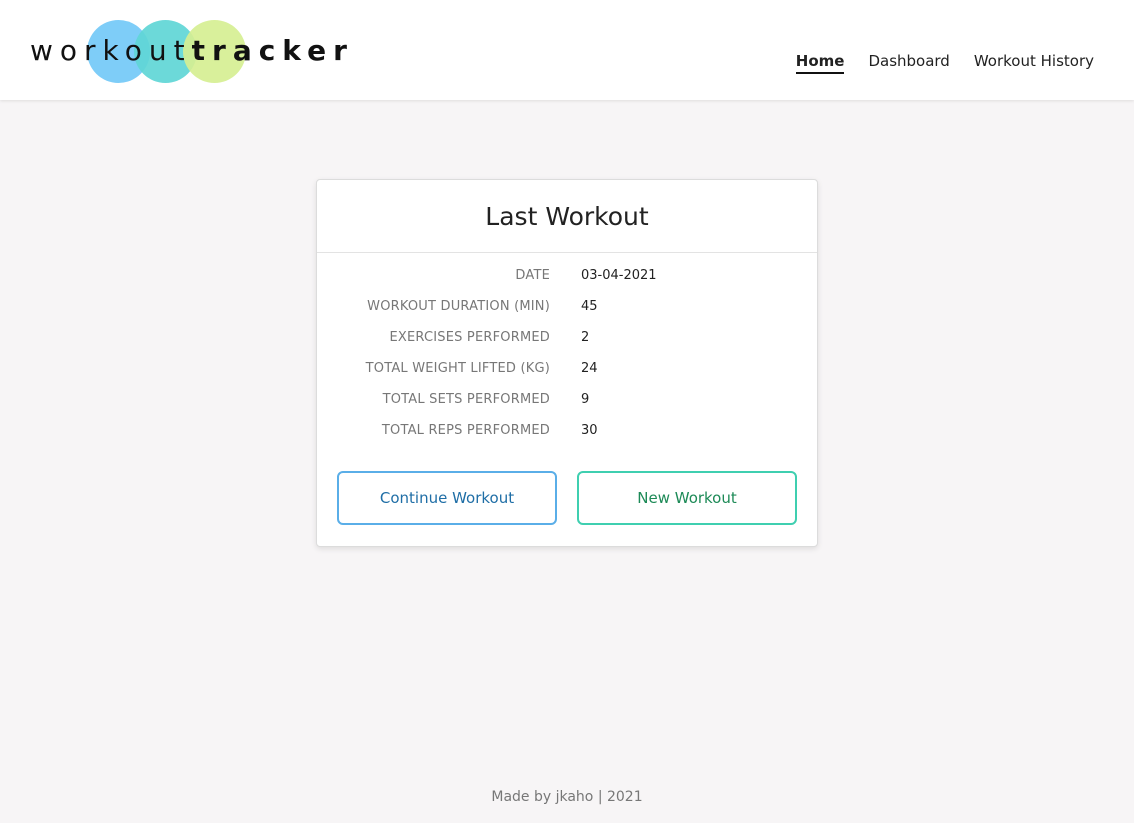  I want to click on stat-value: 45, so click(589, 306).